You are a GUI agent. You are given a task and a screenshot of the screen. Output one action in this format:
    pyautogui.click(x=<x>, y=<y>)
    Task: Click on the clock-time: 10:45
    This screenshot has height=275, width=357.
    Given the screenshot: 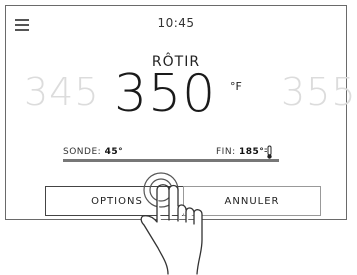 What is the action you would take?
    pyautogui.click(x=176, y=23)
    